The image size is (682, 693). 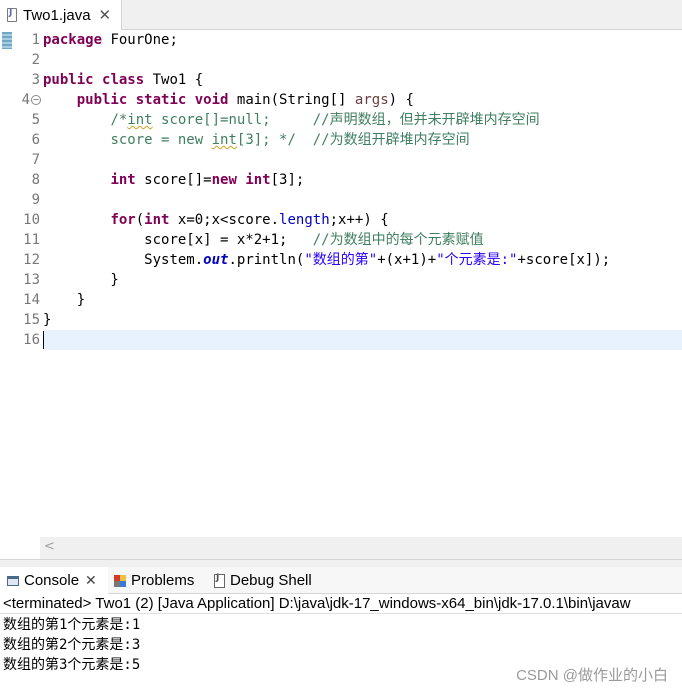 I want to click on line-number: 6, so click(x=35, y=140).